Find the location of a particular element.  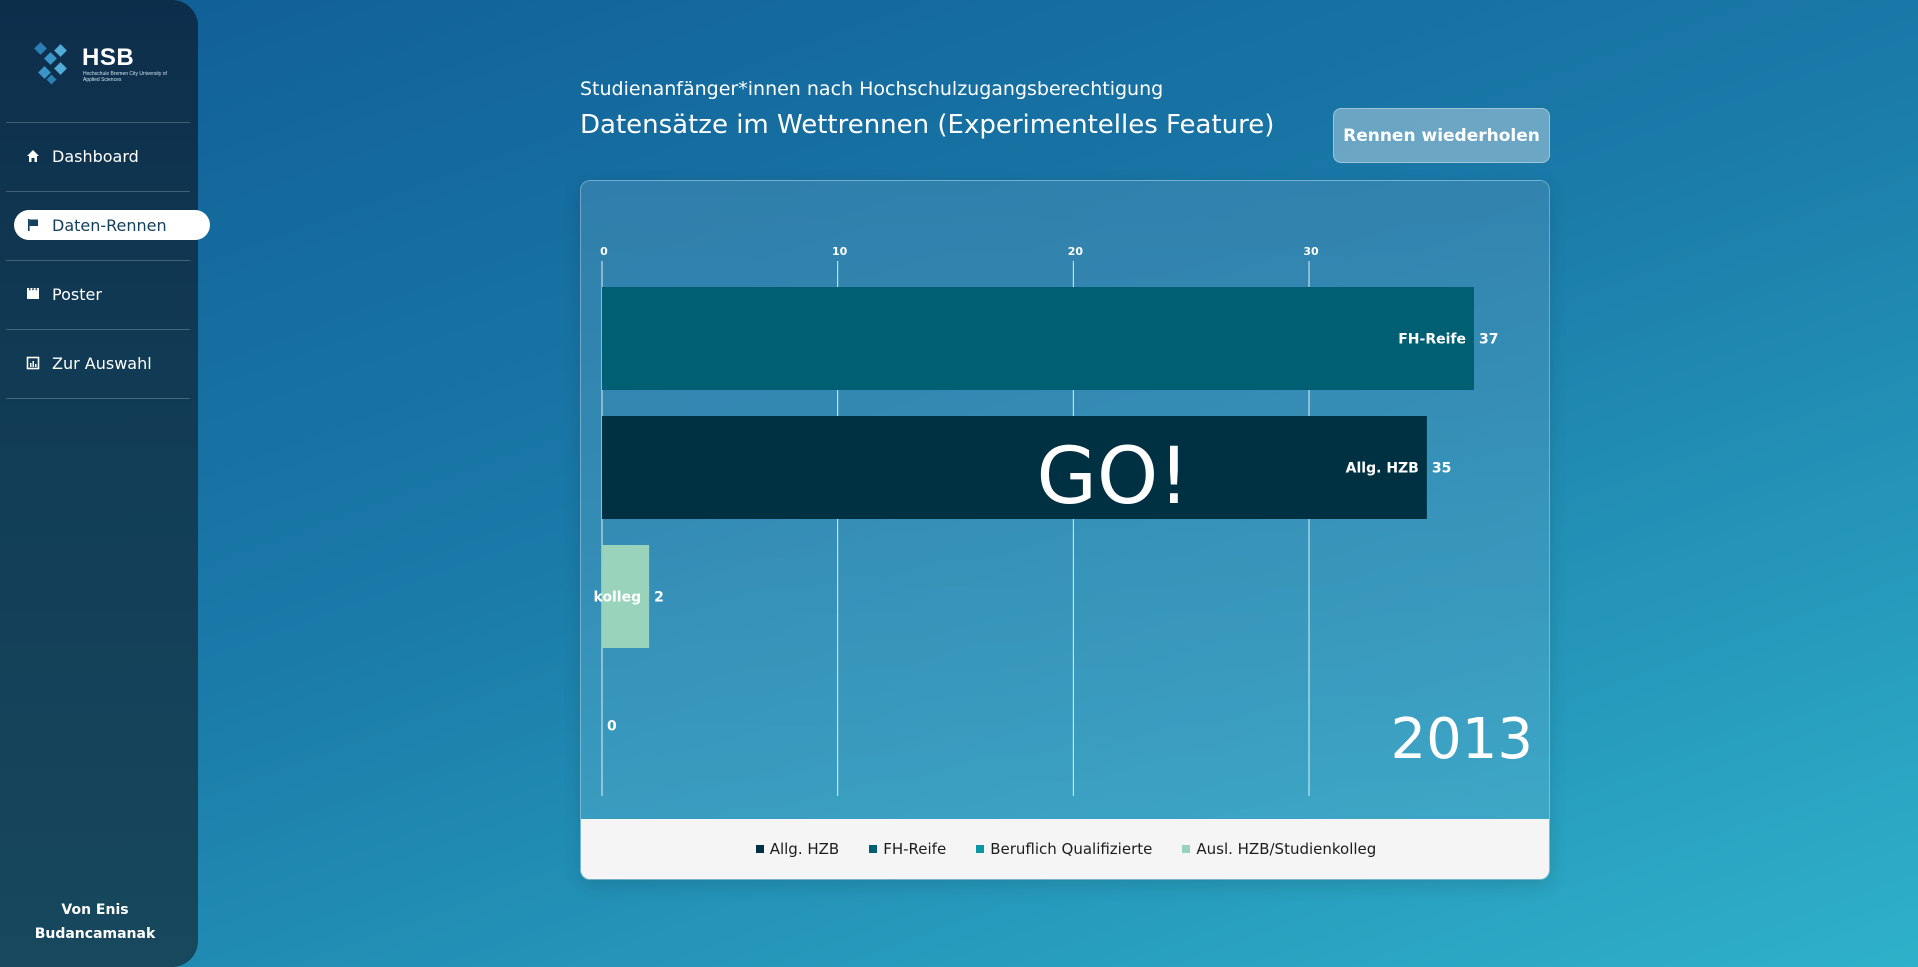

year-label: 2013 is located at coordinates (1461, 739).